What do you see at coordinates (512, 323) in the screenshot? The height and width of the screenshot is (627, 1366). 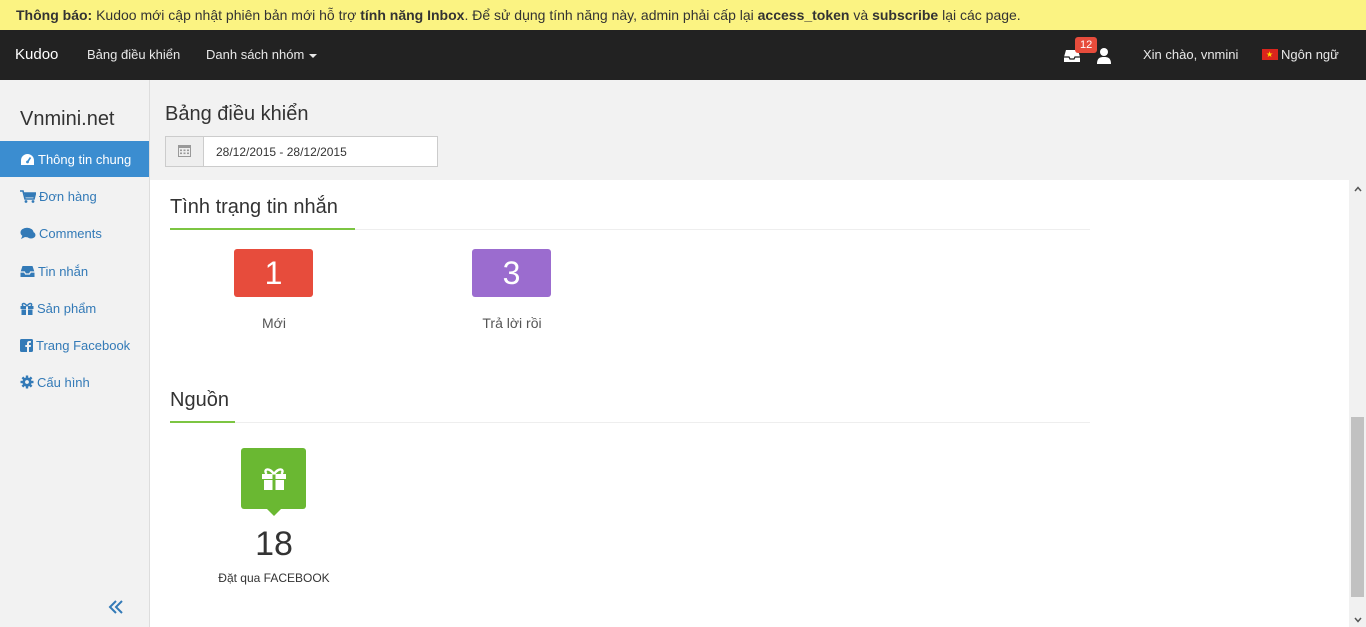 I see `replied-messages-label: Trả lời rồi` at bounding box center [512, 323].